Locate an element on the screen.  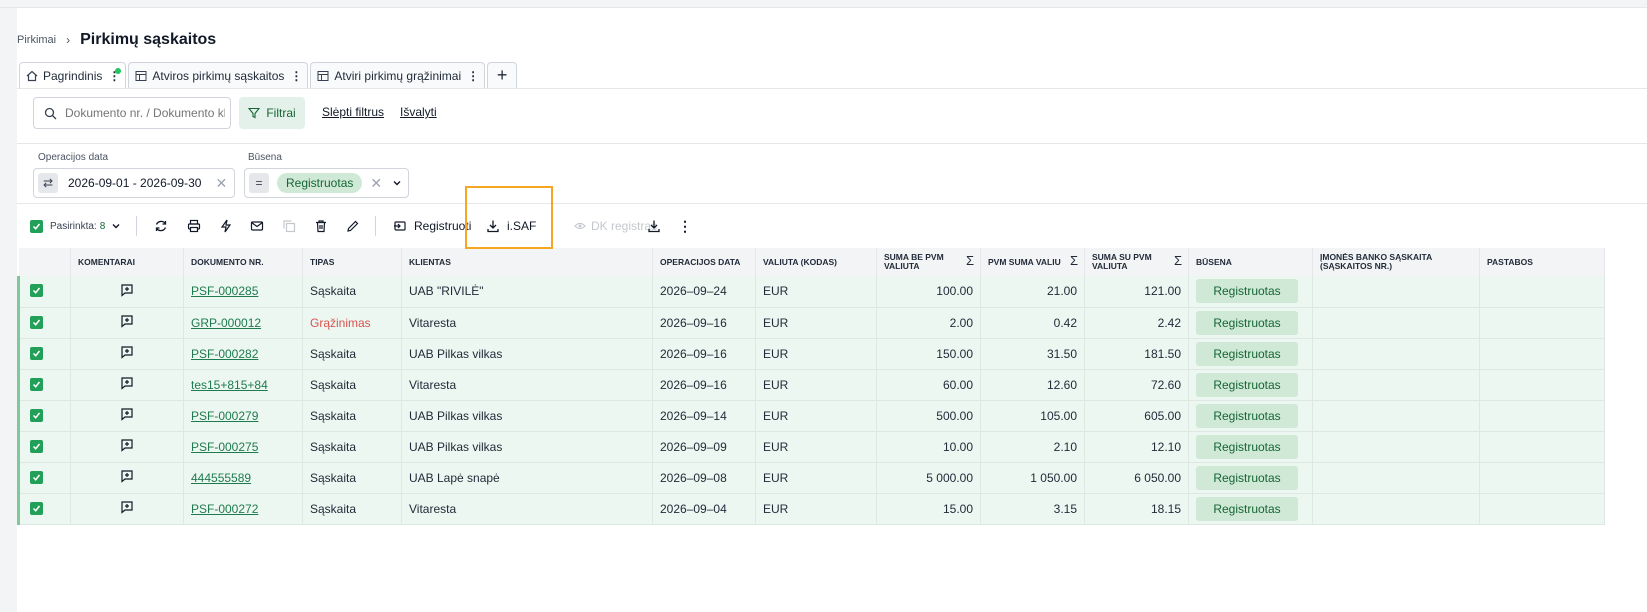
column-header-type: Tipas is located at coordinates (352, 262).